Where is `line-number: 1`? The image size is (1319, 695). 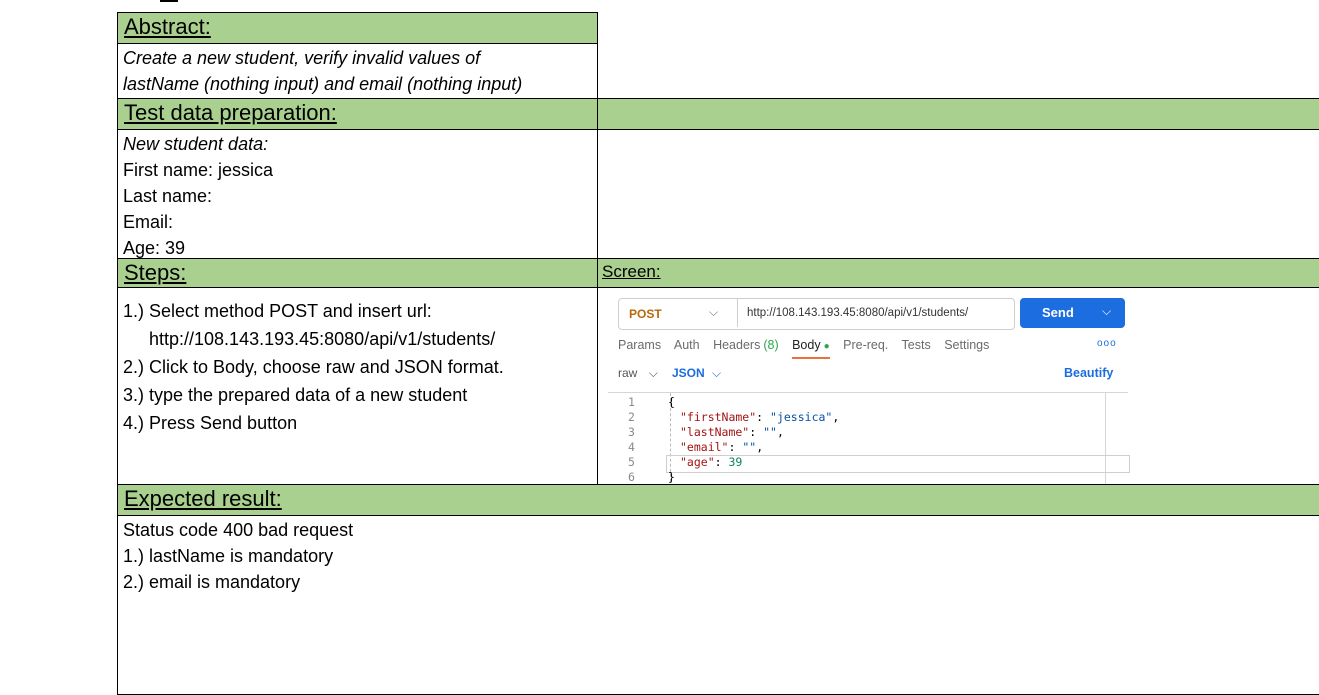 line-number: 1 is located at coordinates (631, 402).